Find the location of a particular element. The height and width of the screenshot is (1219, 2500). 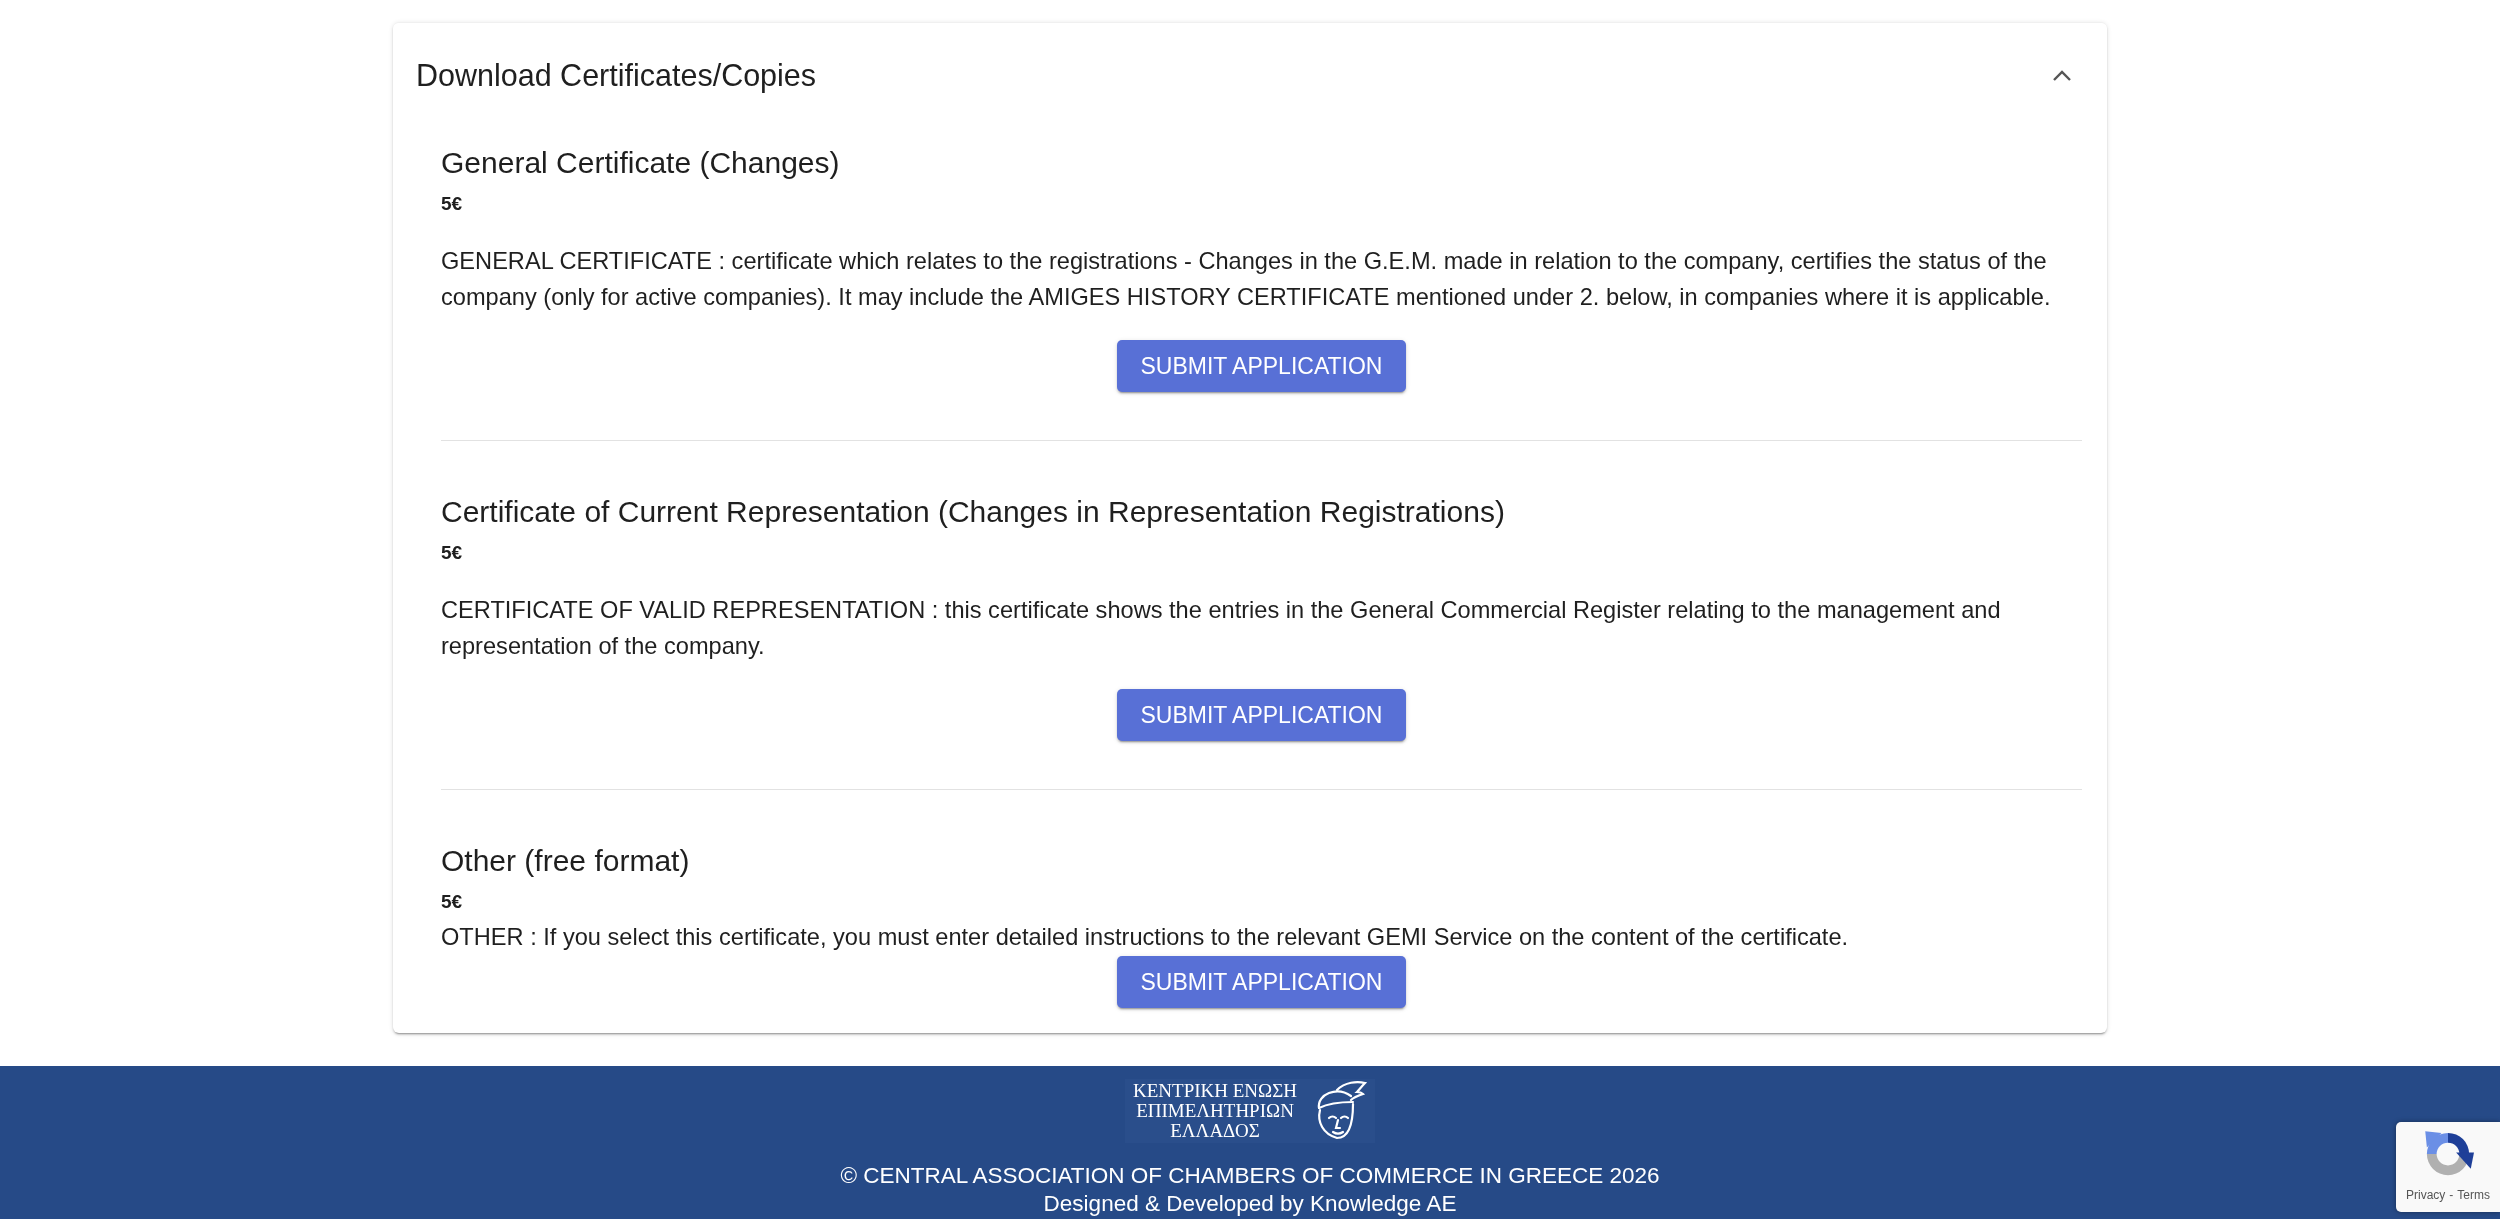

credits-text: Designed & Developed by Knowledge AE is located at coordinates (1250, 1204).